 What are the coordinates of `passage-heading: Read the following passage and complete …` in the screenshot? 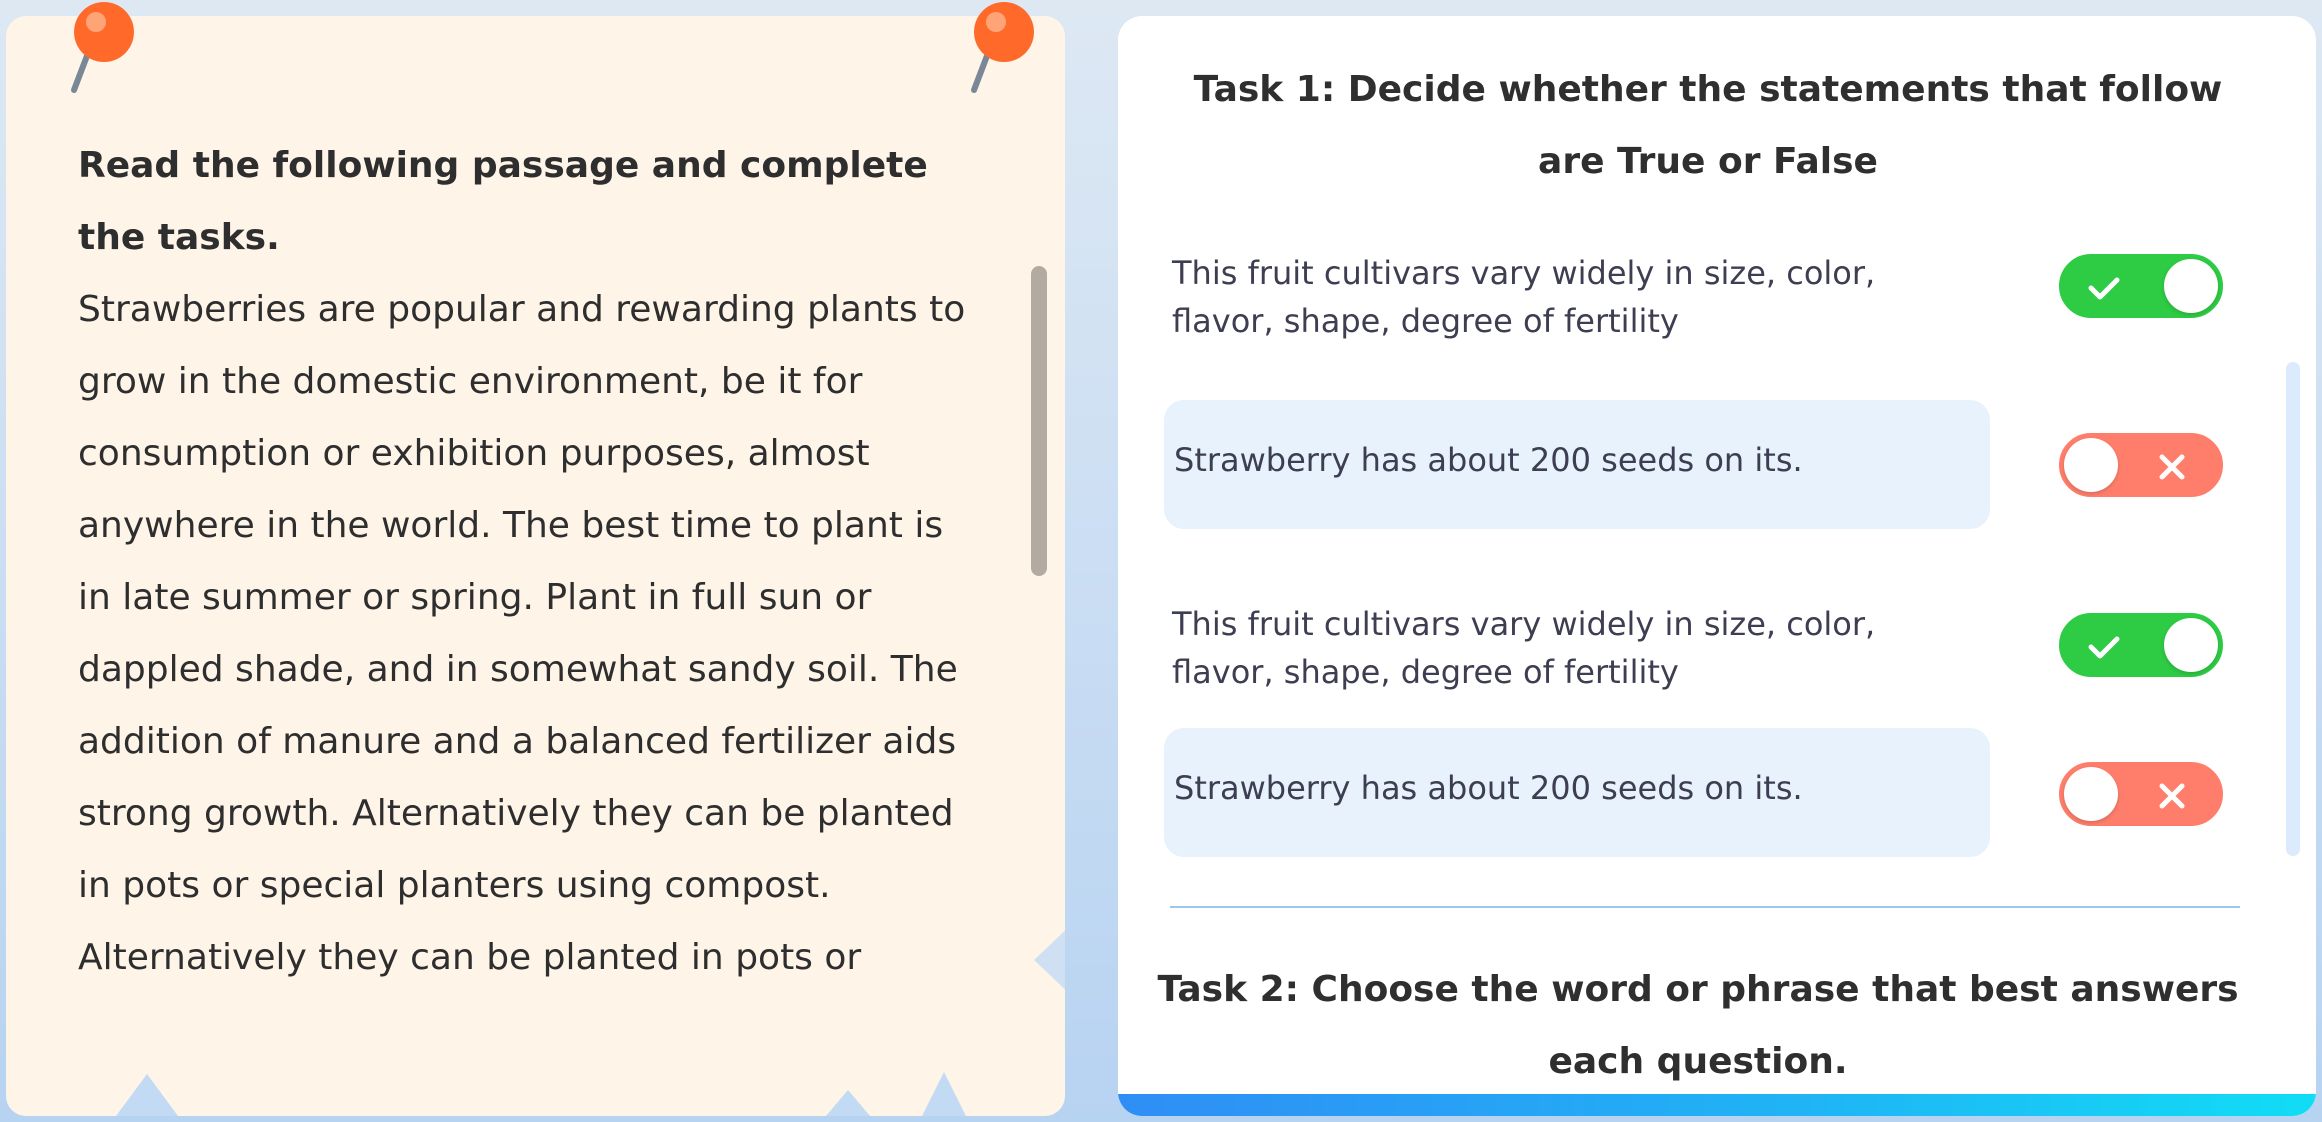 It's located at (503, 201).